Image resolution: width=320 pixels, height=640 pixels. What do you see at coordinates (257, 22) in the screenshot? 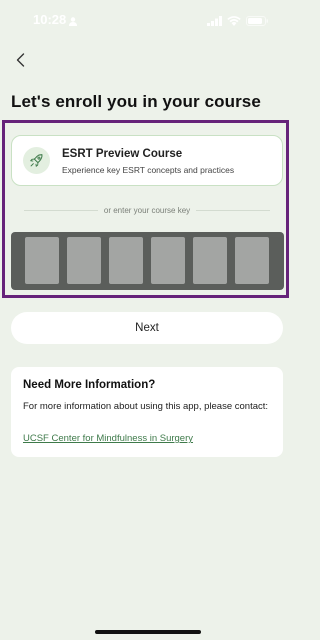
I see `battery-icon` at bounding box center [257, 22].